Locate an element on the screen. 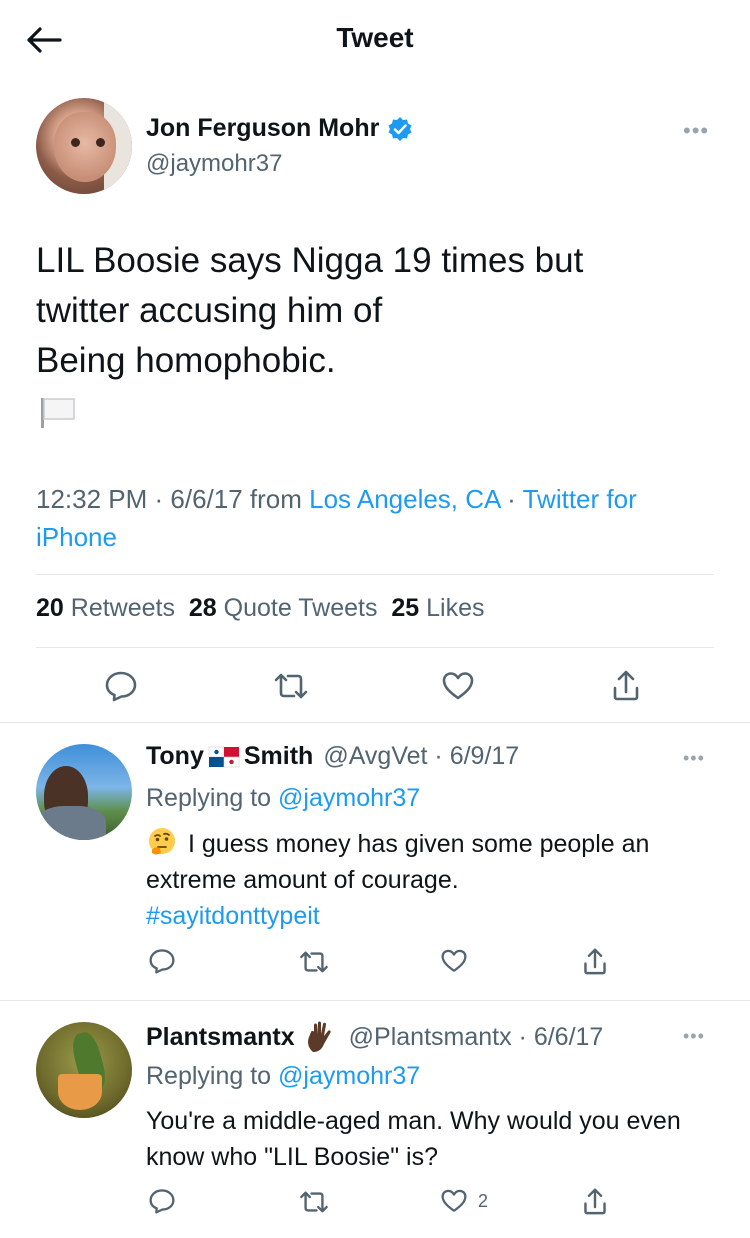 The height and width of the screenshot is (1238, 750). panama-flag-icon is located at coordinates (224, 756).